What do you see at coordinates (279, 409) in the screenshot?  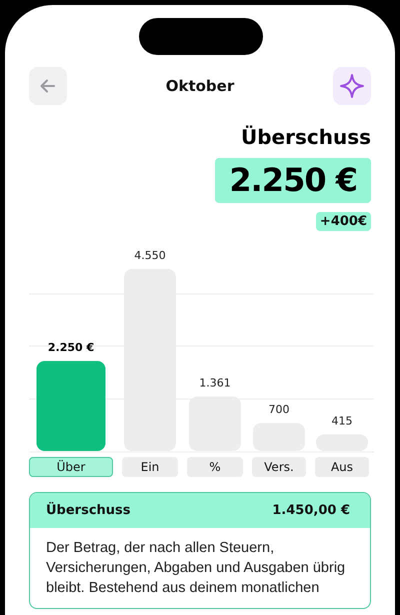 I see `value-label: 700` at bounding box center [279, 409].